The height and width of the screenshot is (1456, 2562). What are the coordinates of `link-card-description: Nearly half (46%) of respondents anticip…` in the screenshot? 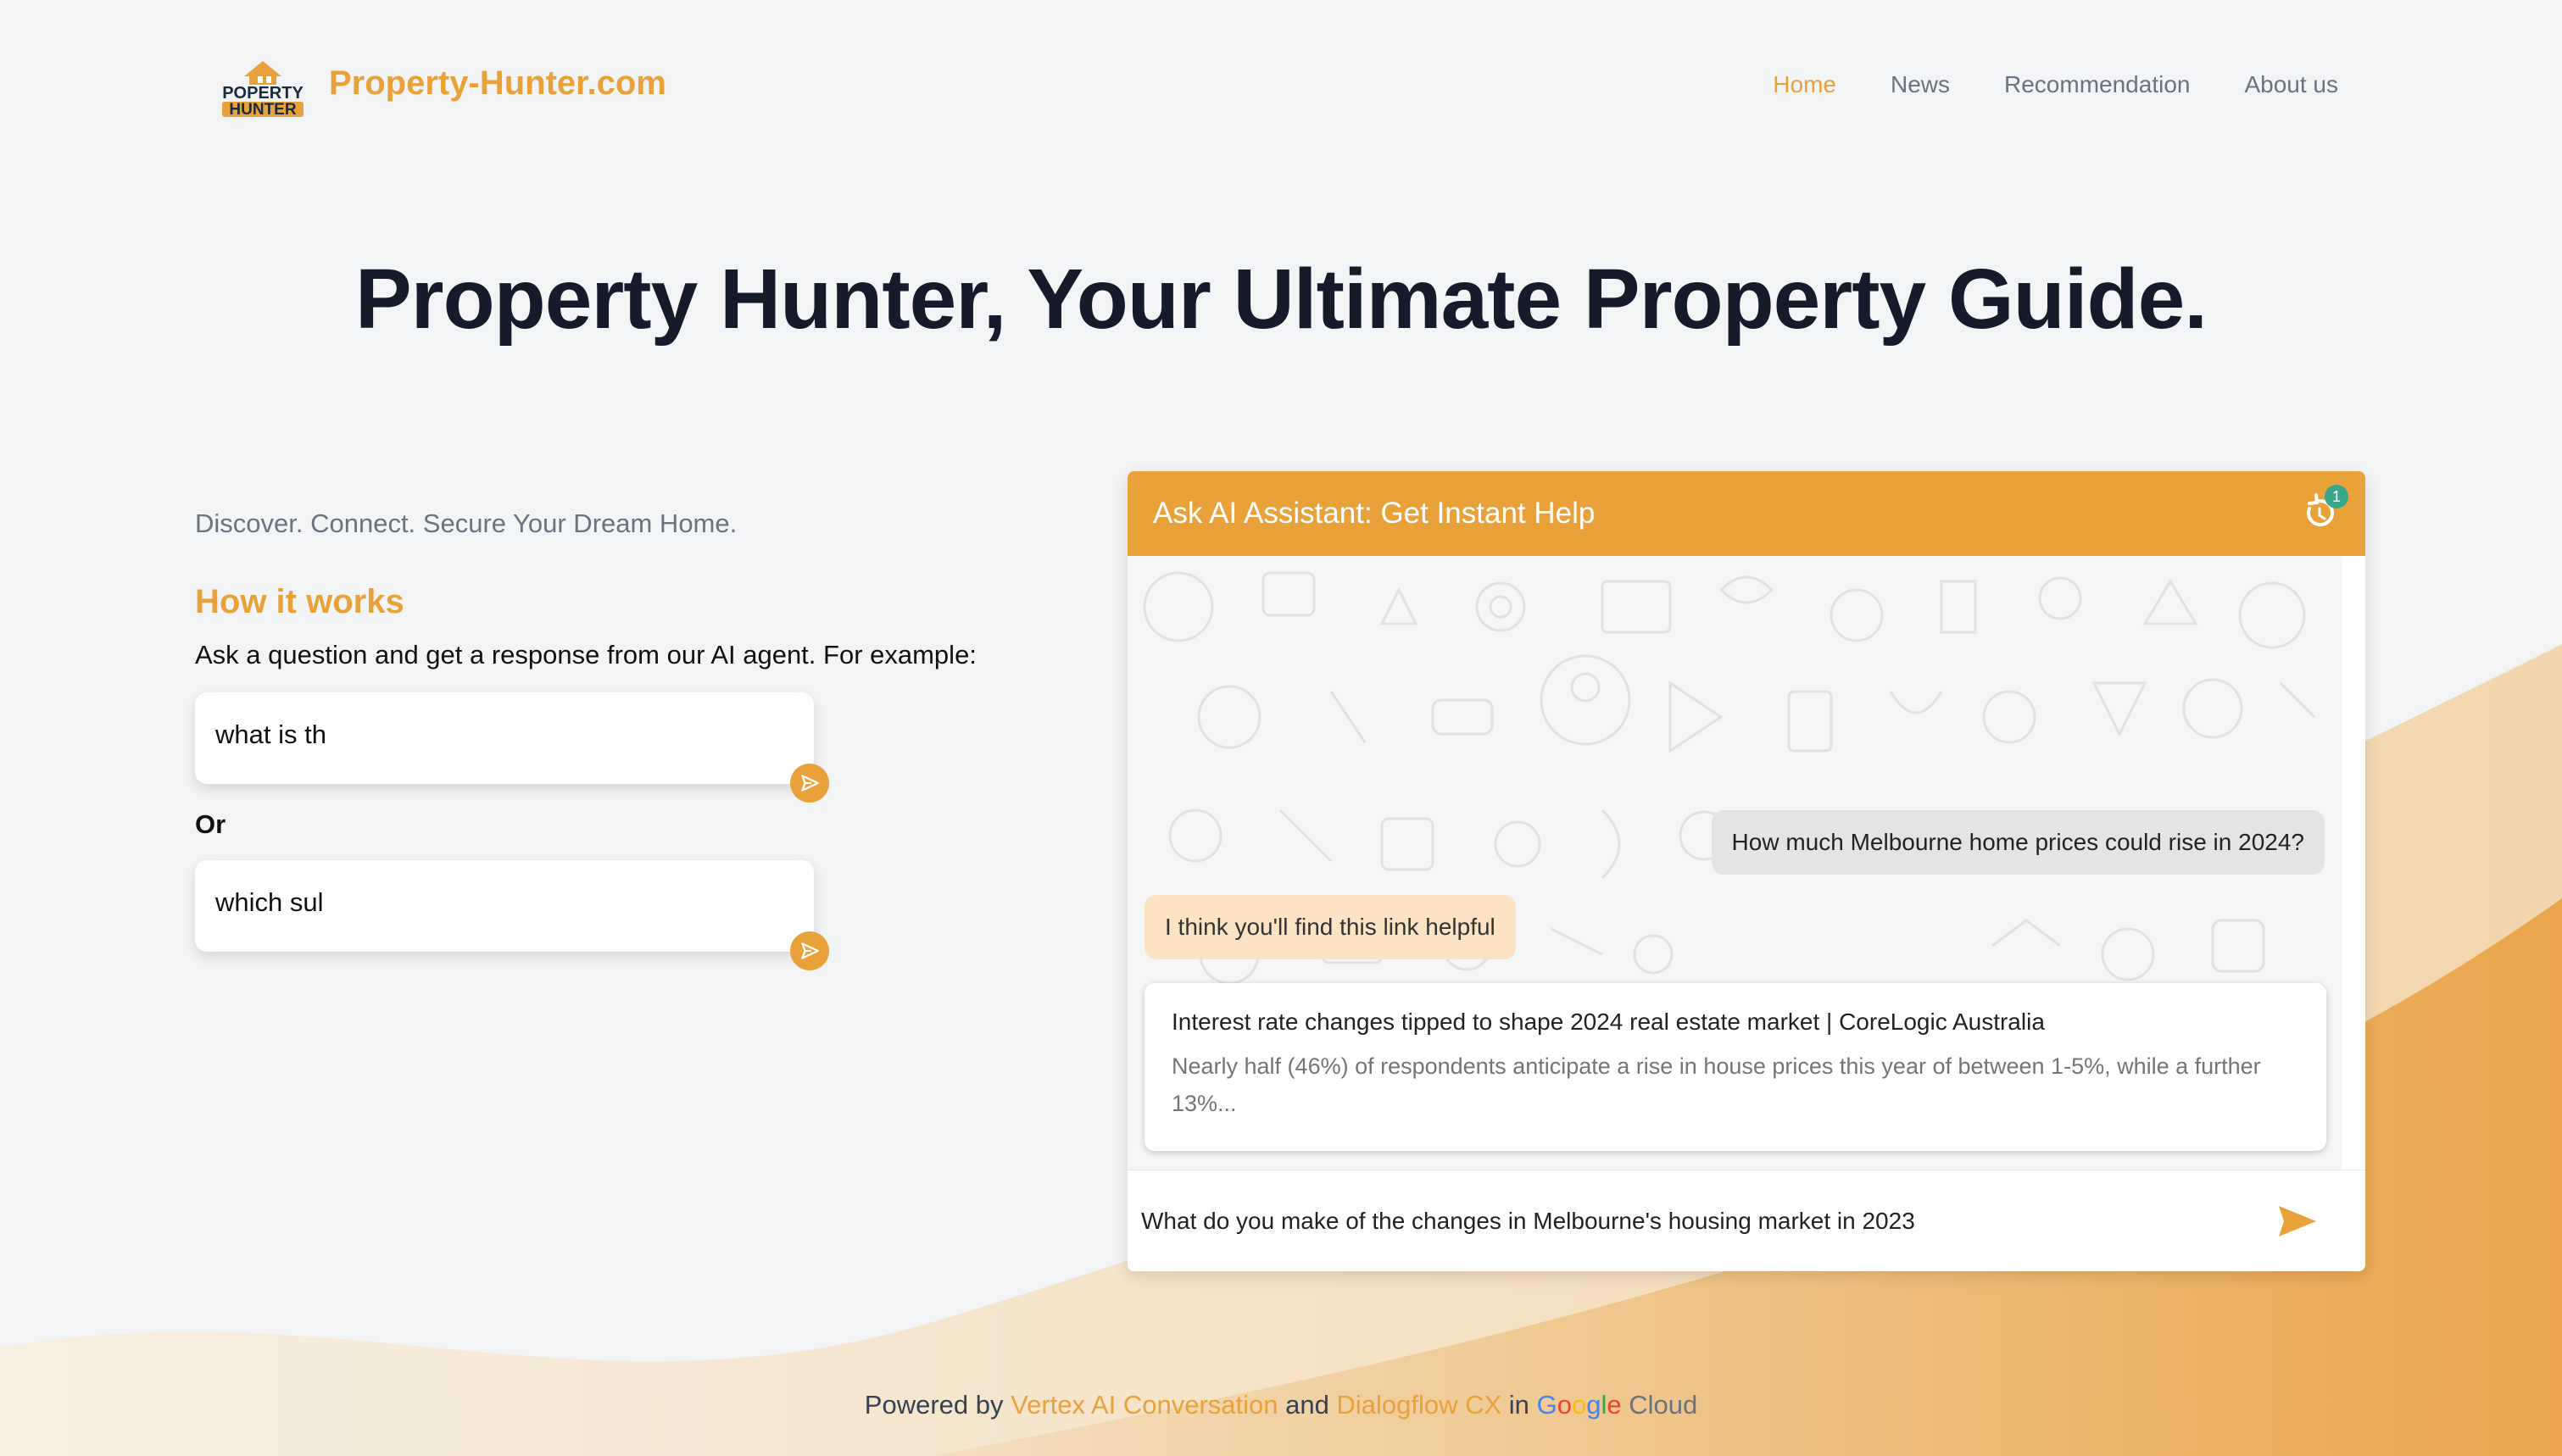 It's located at (1716, 1085).